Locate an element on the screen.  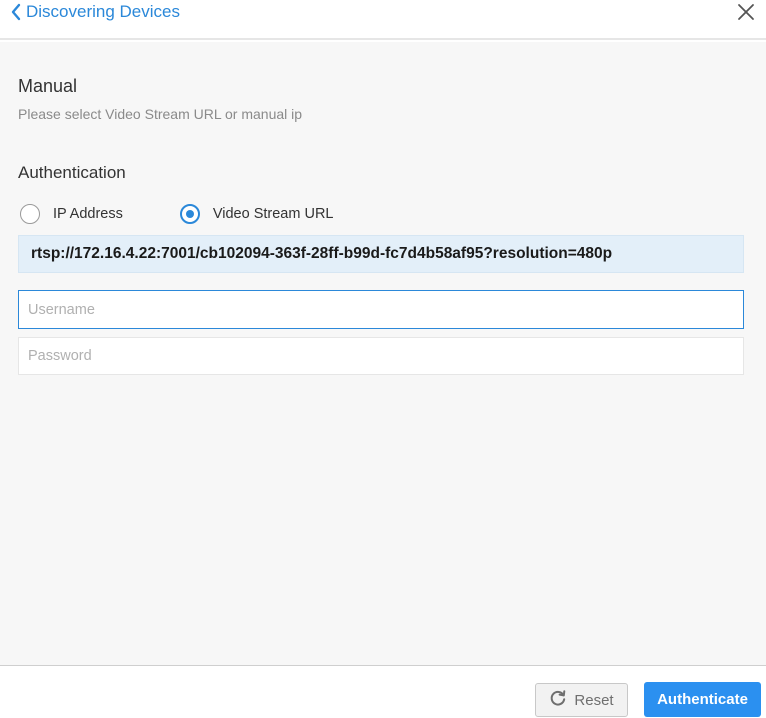
reset-button: Reset is located at coordinates (581, 700).